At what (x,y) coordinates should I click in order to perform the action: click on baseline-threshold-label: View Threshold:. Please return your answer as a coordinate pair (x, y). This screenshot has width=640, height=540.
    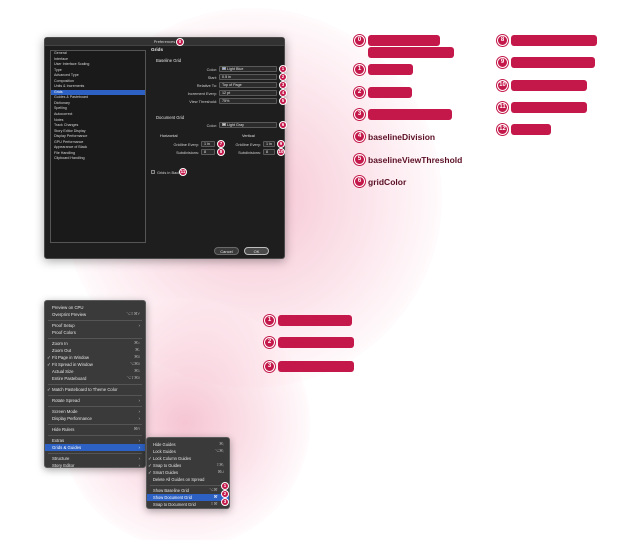
    Looking at the image, I should click on (203, 101).